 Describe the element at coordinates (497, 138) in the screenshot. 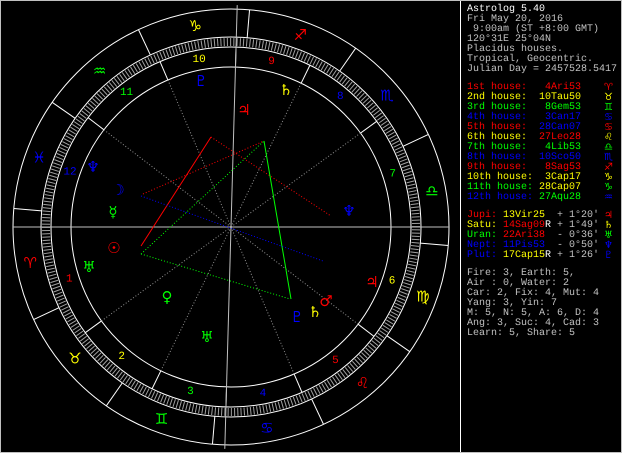

I see `house-label: 6th house:` at that location.